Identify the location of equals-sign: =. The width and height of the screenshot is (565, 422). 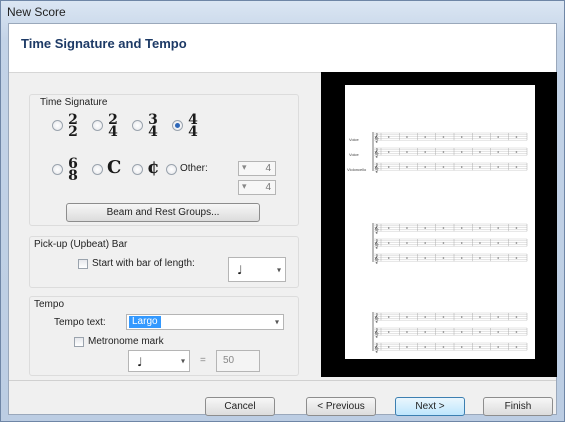
(203, 360).